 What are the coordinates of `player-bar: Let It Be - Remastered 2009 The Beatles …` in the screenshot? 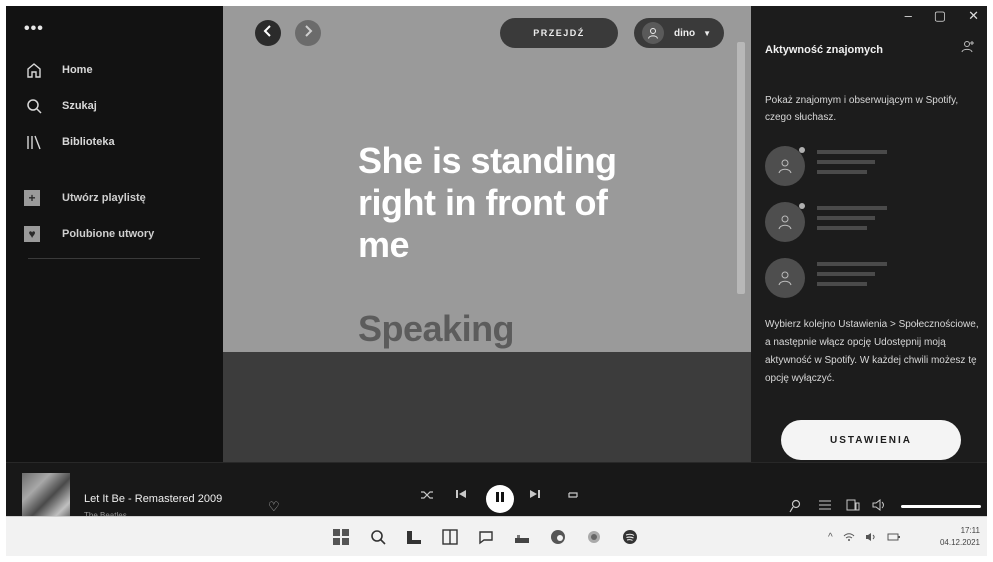 It's located at (496, 492).